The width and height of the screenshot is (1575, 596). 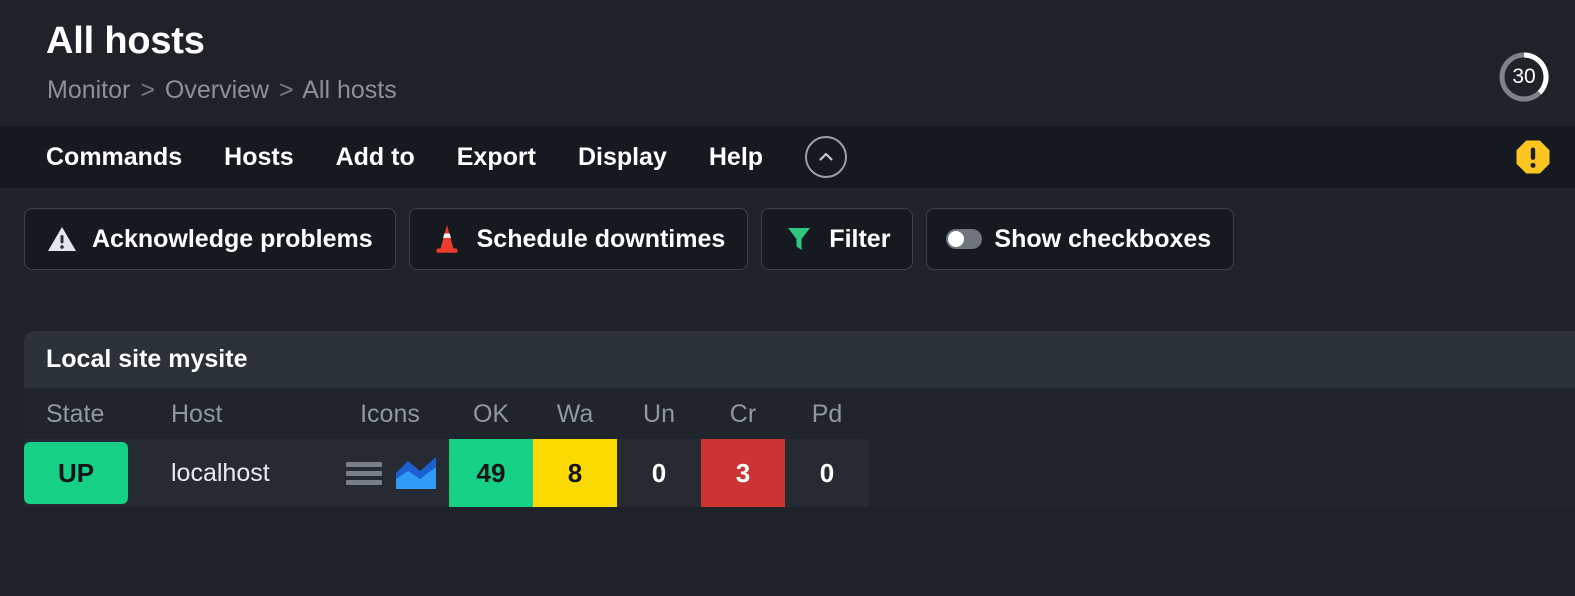 I want to click on host-table-head: State Host Icons OK Wa Un Cr Pd, so click(x=446, y=413).